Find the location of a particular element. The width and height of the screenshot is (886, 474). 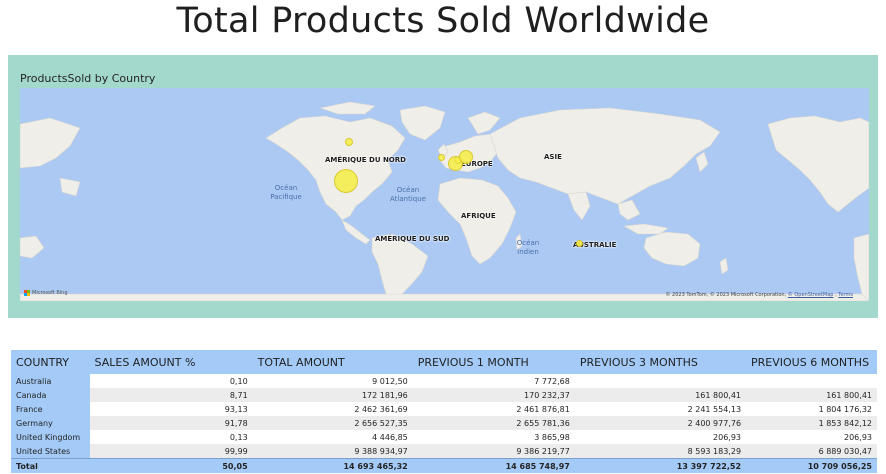

cell-total-amount: 9 388 934,97 is located at coordinates (332, 451).